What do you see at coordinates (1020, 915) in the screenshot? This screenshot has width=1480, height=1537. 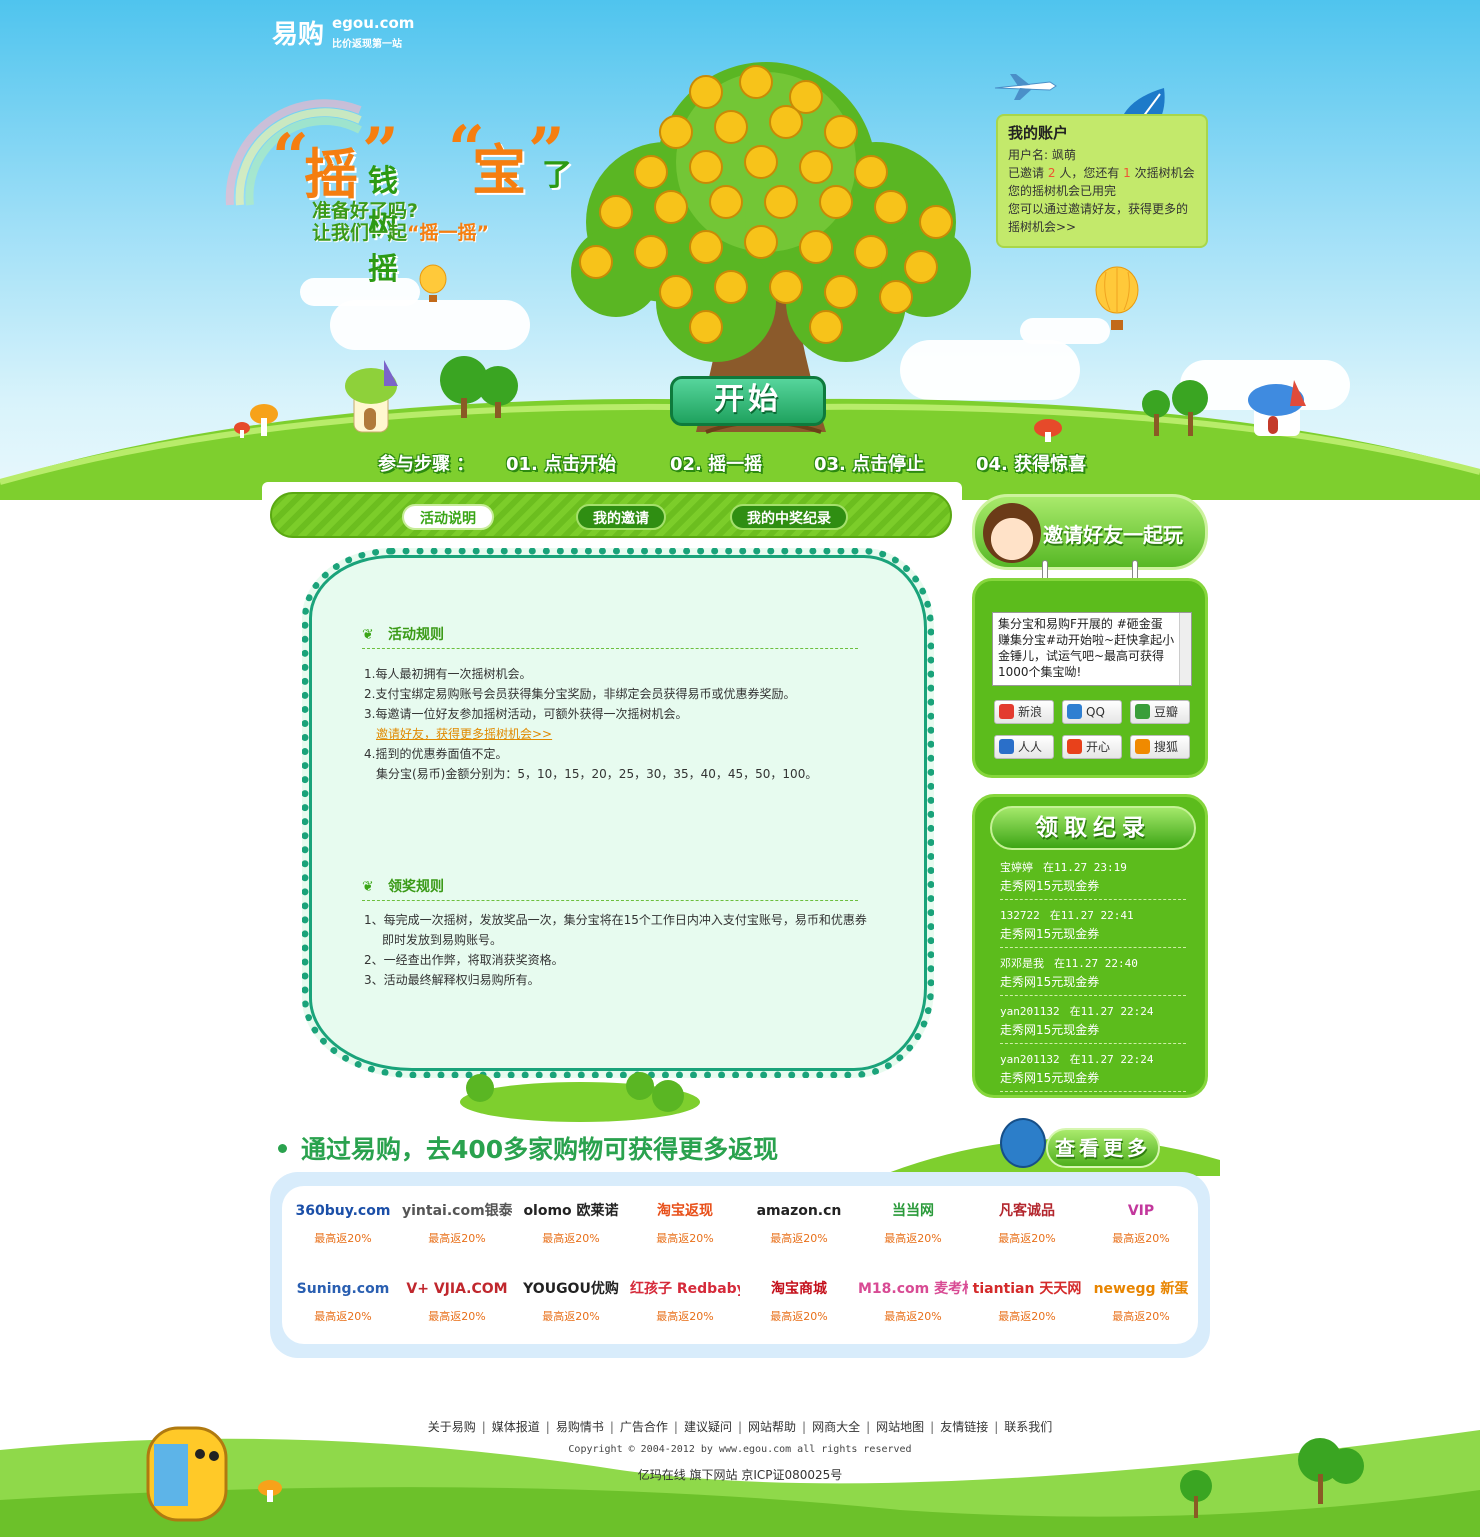 I see `record-user: 132722` at bounding box center [1020, 915].